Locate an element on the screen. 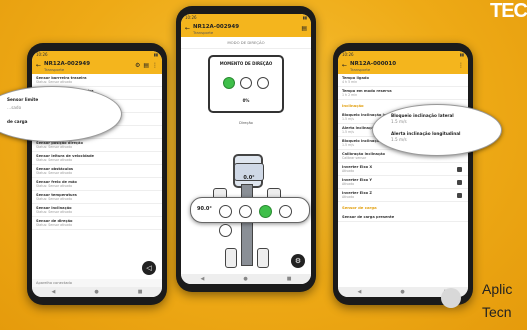 This screenshot has width=527, height=330. footer-status-text: Aparelho conectado is located at coordinates (54, 283).